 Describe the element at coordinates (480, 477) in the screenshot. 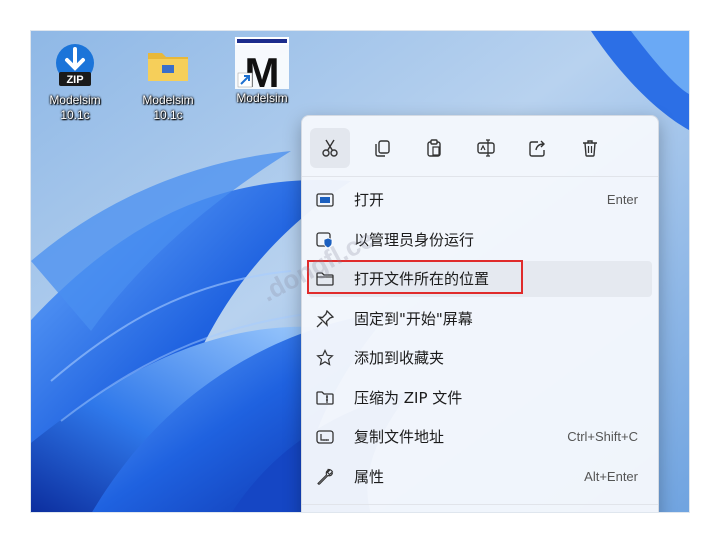

I see `menu-item-properties: 属性 Alt+Enter` at that location.